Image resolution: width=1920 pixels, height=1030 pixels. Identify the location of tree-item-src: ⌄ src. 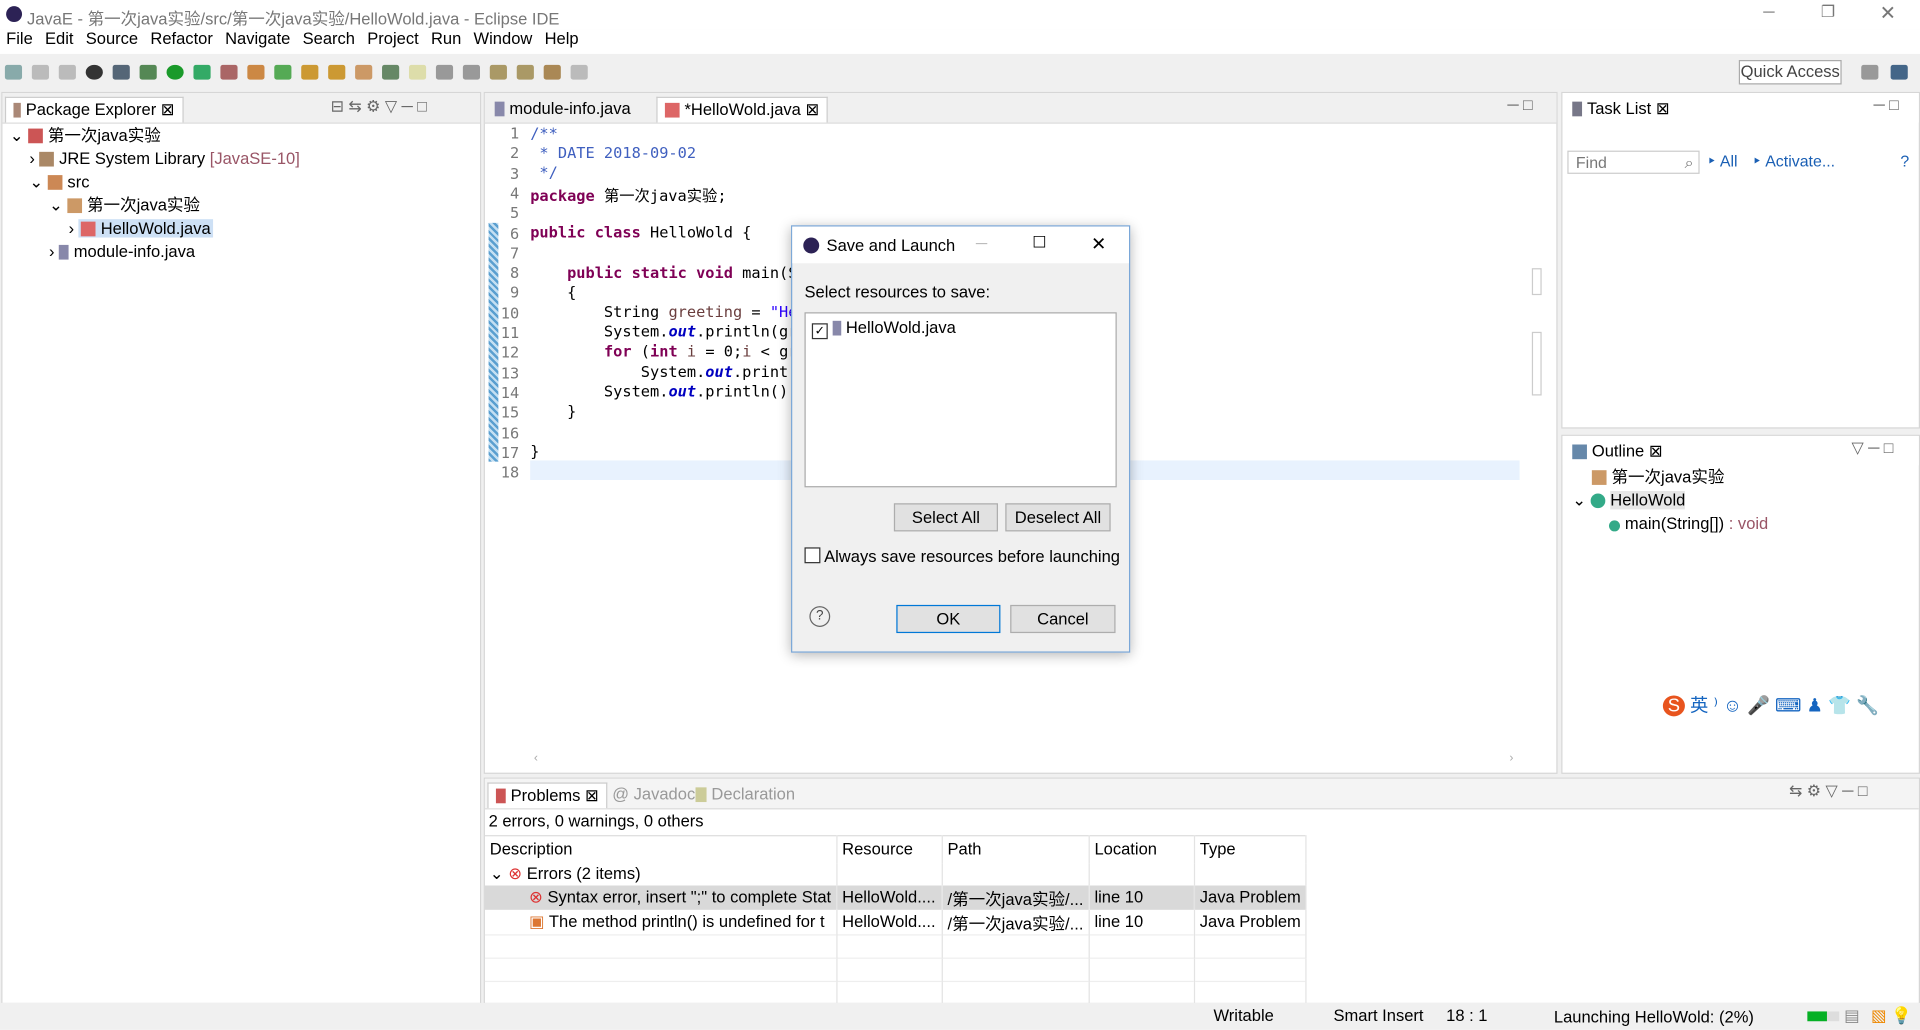
(241, 181).